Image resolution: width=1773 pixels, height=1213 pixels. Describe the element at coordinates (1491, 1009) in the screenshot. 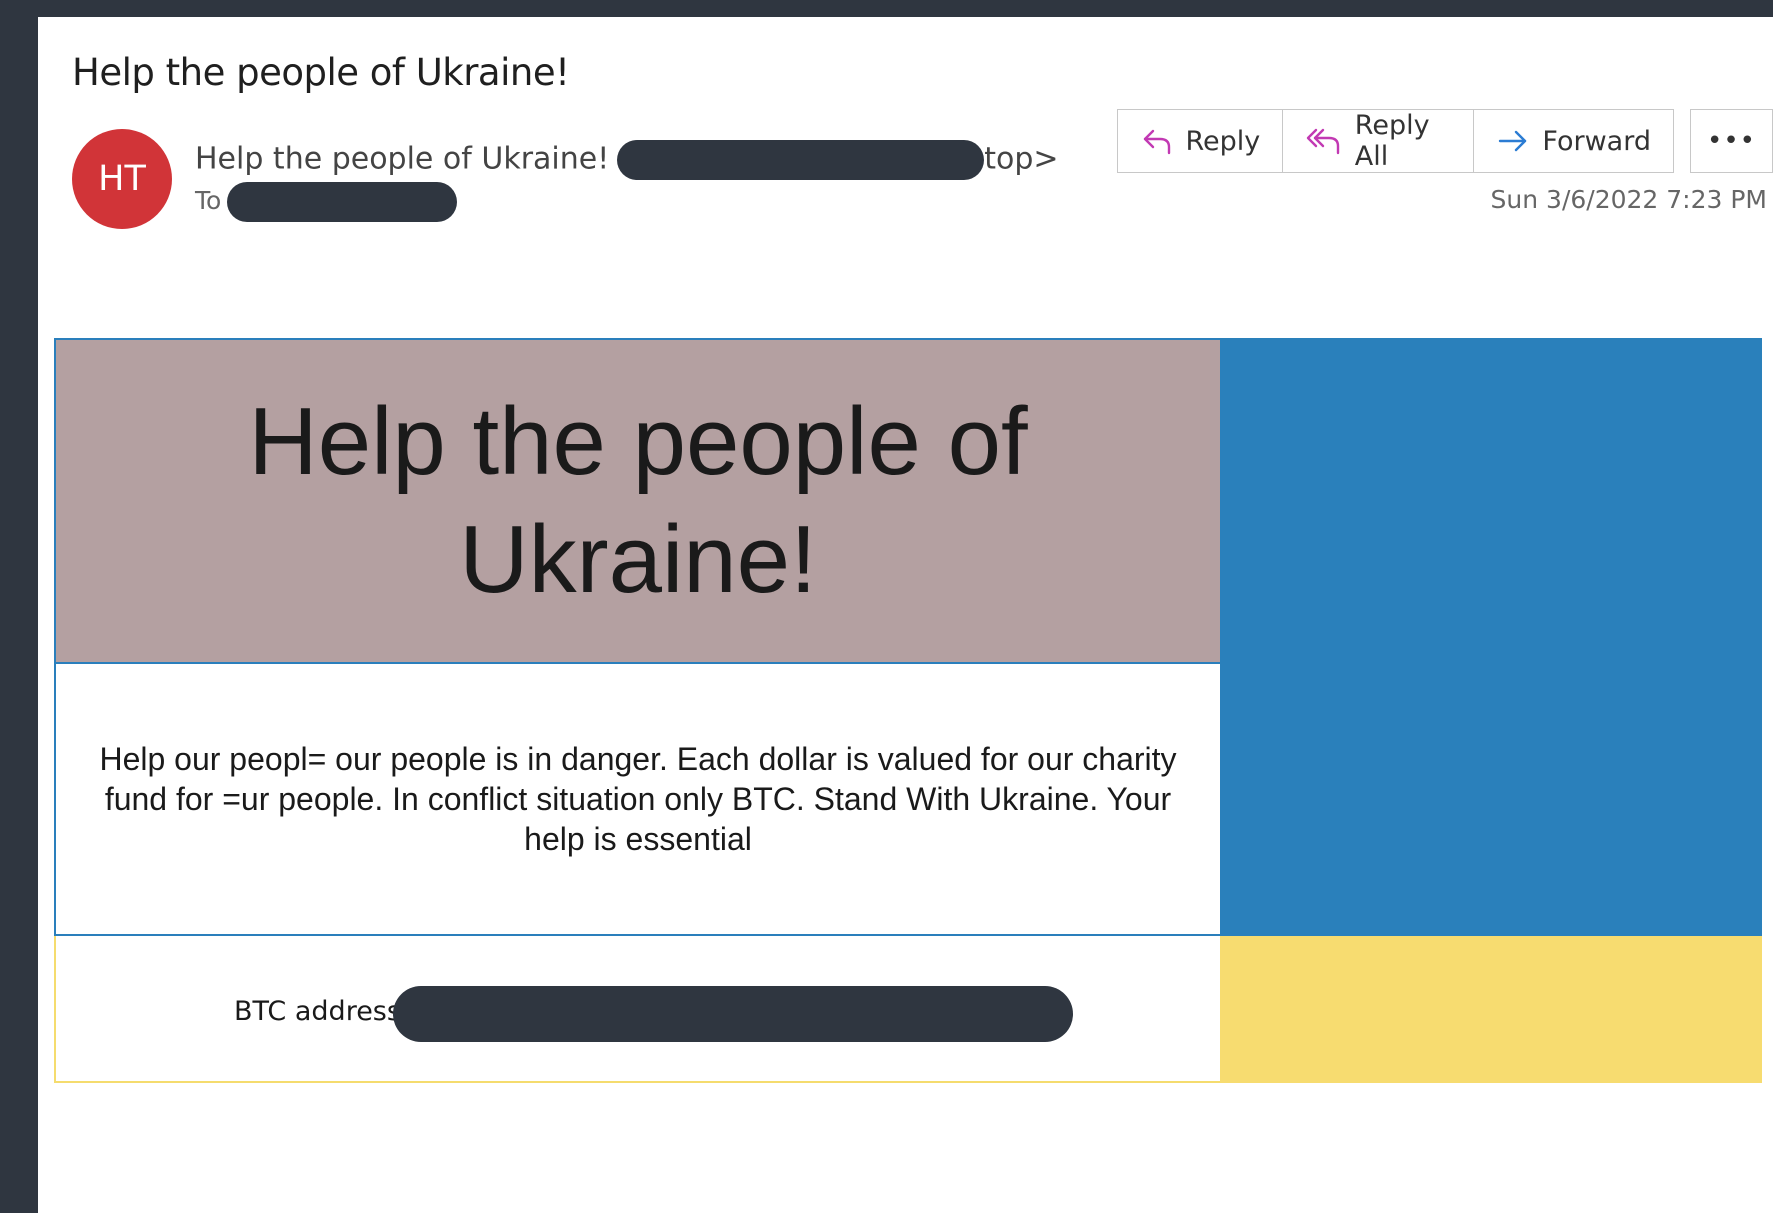

I see `flag-yellow-panel` at that location.